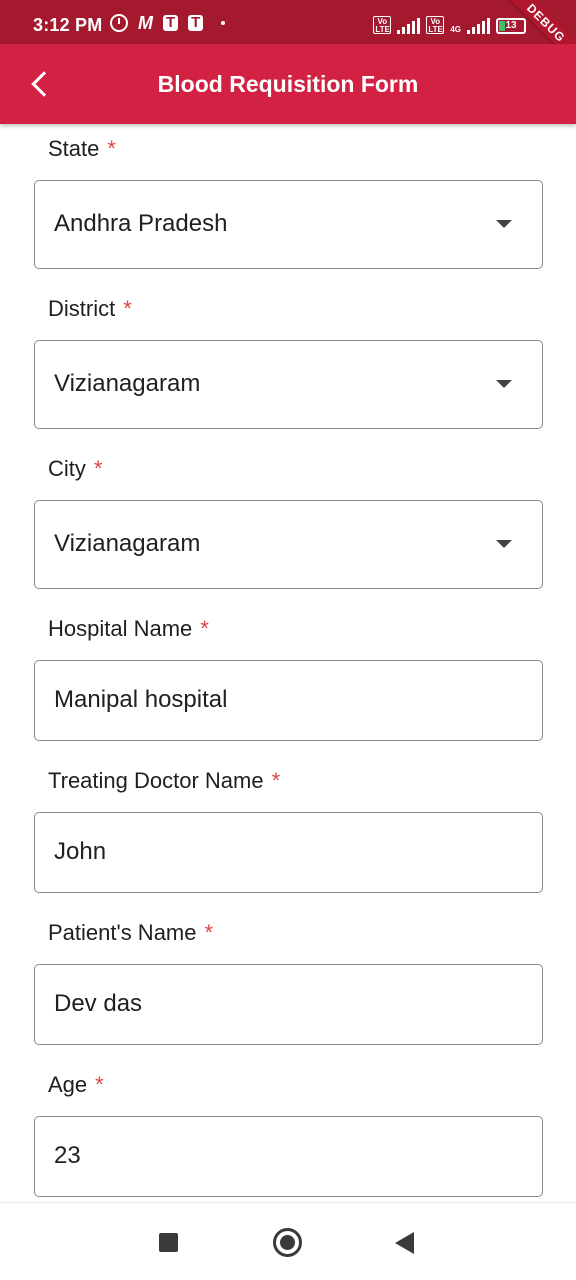 This screenshot has height=1280, width=576. What do you see at coordinates (127, 383) in the screenshot?
I see `district-value: Vizianagaram` at bounding box center [127, 383].